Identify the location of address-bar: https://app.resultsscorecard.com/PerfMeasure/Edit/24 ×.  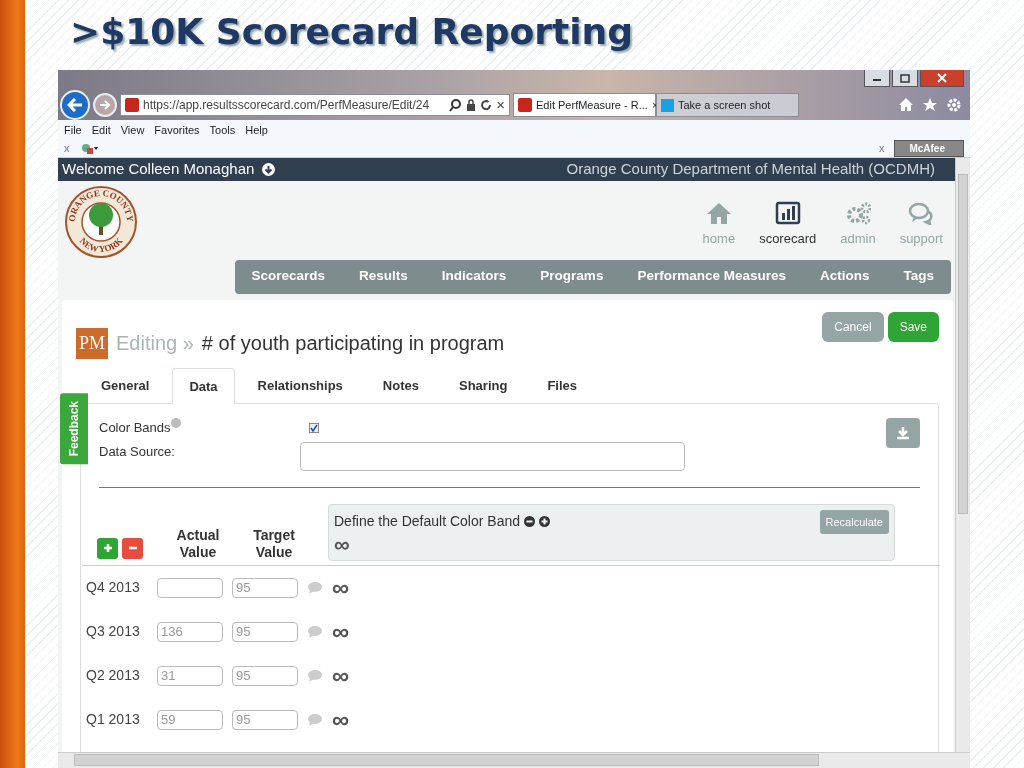
(315, 105).